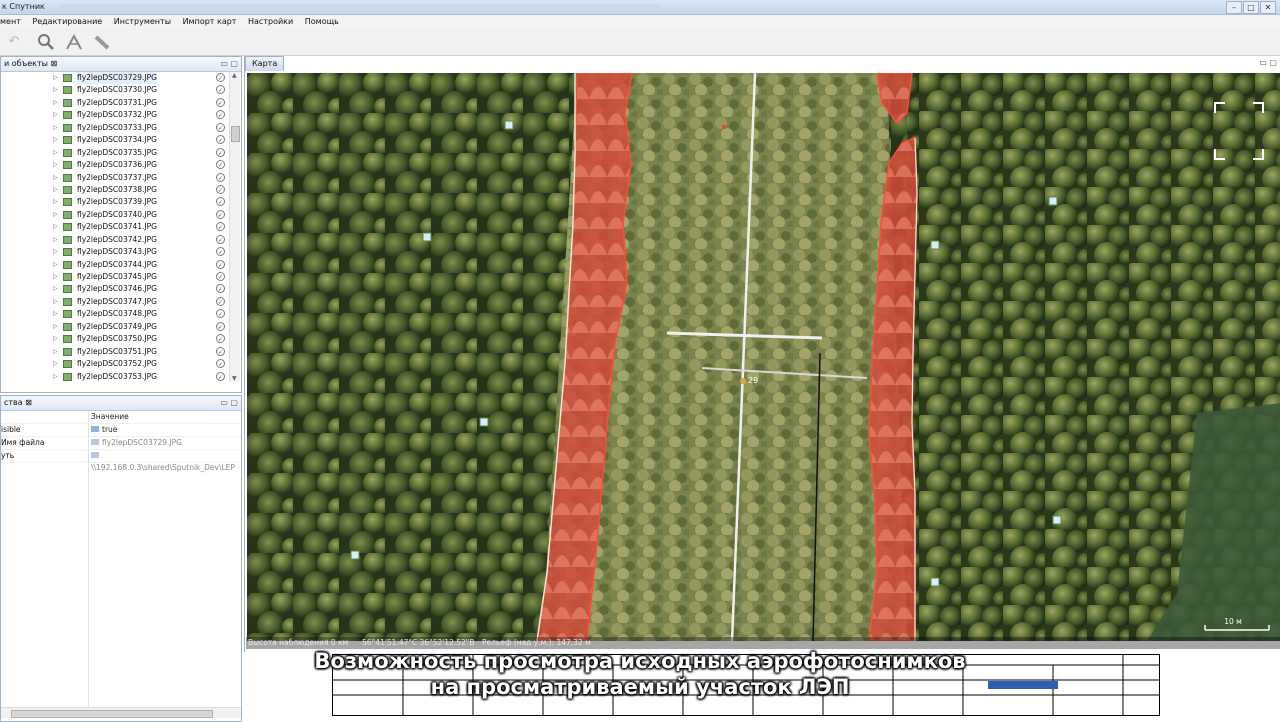 This screenshot has width=1280, height=722. What do you see at coordinates (322, 22) in the screenshot?
I see `menu-help: Помощь` at bounding box center [322, 22].